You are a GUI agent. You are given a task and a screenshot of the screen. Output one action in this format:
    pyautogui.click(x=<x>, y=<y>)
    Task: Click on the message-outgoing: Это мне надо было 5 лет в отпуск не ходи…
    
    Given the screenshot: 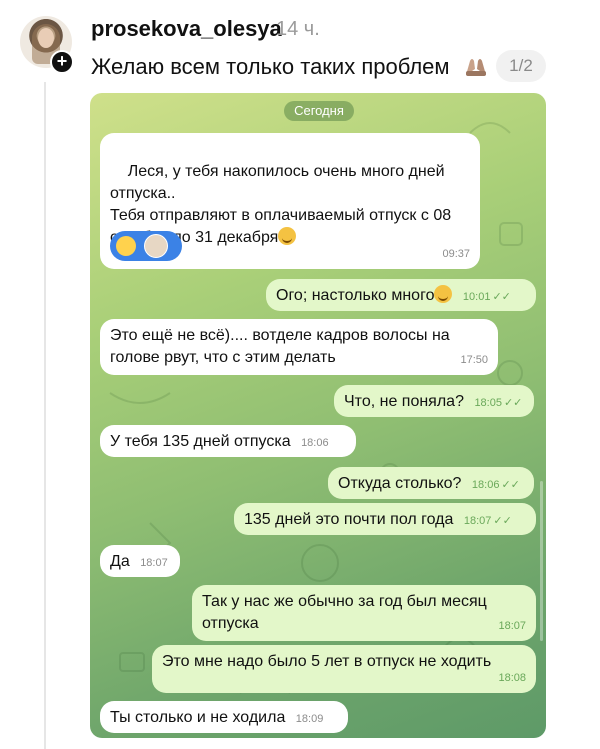 What is the action you would take?
    pyautogui.click(x=344, y=669)
    